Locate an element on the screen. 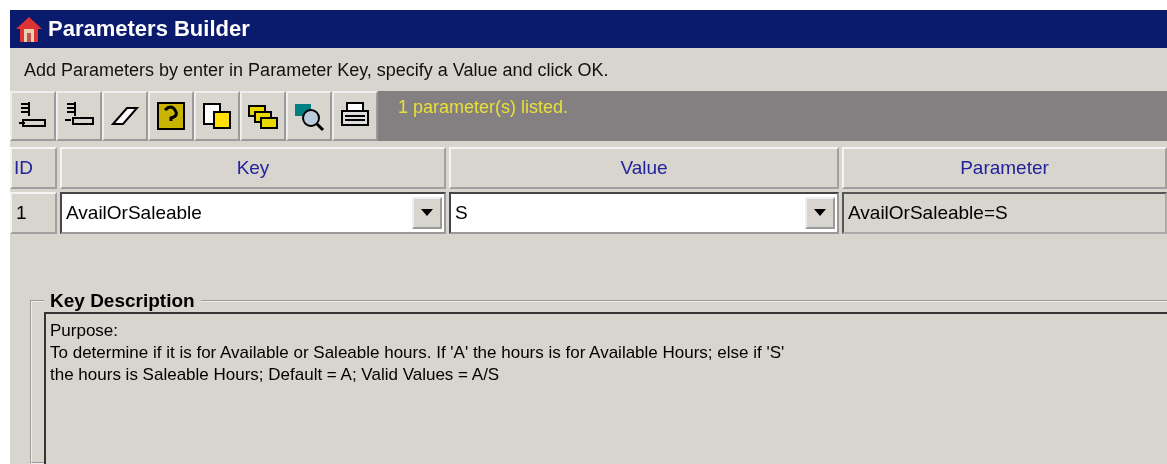 The image size is (1167, 464). clipboard-icon is located at coordinates (217, 116).